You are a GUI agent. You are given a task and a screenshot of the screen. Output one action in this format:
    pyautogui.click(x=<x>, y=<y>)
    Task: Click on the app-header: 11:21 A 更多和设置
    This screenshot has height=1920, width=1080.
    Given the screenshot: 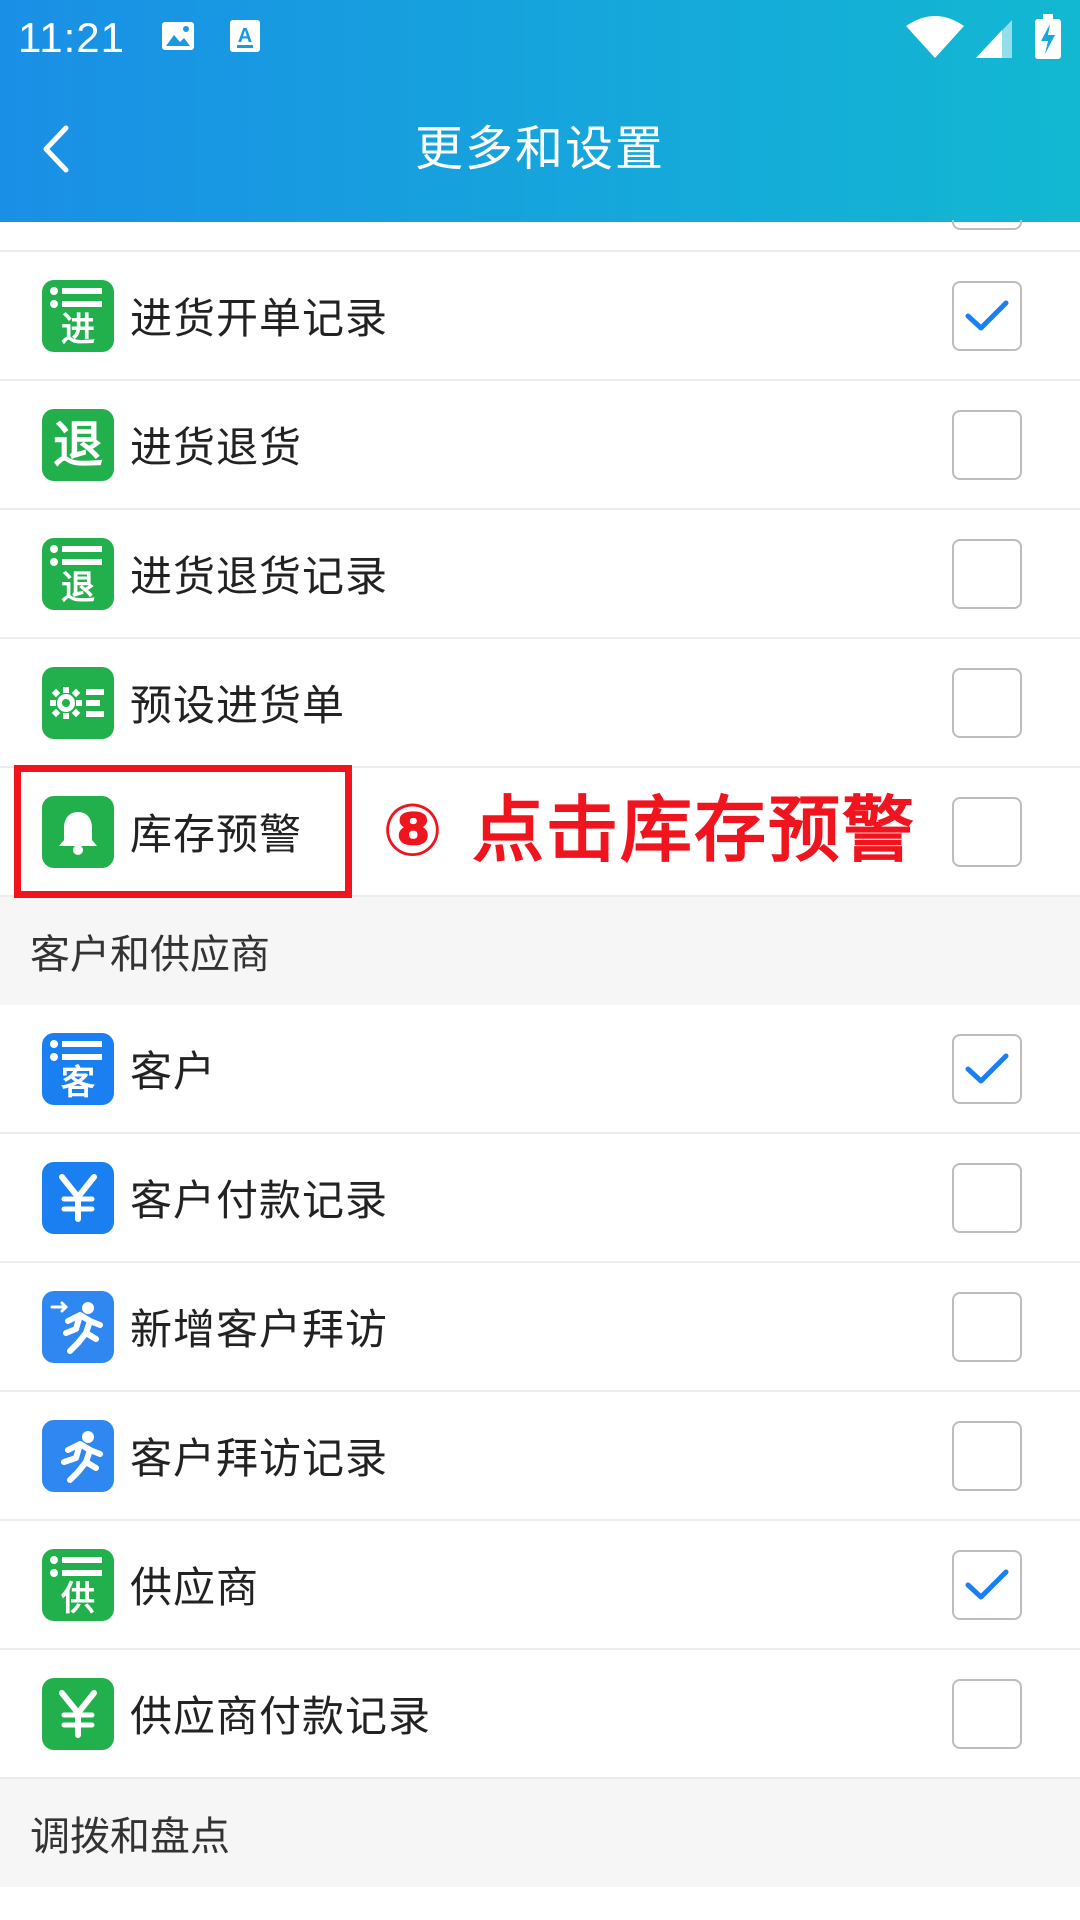 What is the action you would take?
    pyautogui.click(x=540, y=111)
    